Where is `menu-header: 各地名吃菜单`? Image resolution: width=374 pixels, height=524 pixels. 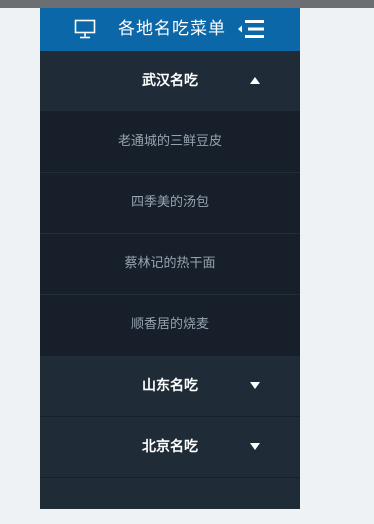 menu-header: 各地名吃菜单 is located at coordinates (170, 29).